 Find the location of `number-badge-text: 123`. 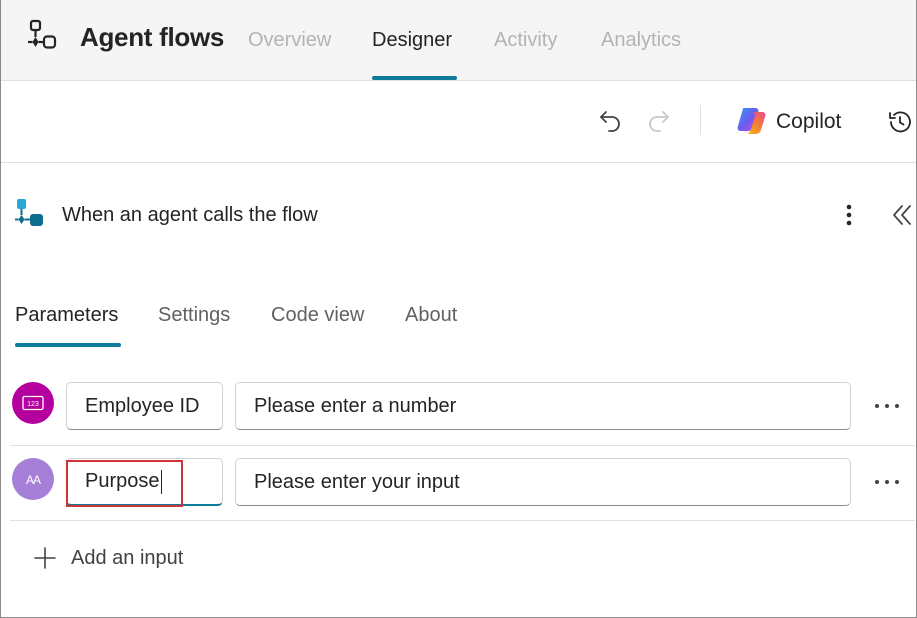

number-badge-text: 123 is located at coordinates (33, 404).